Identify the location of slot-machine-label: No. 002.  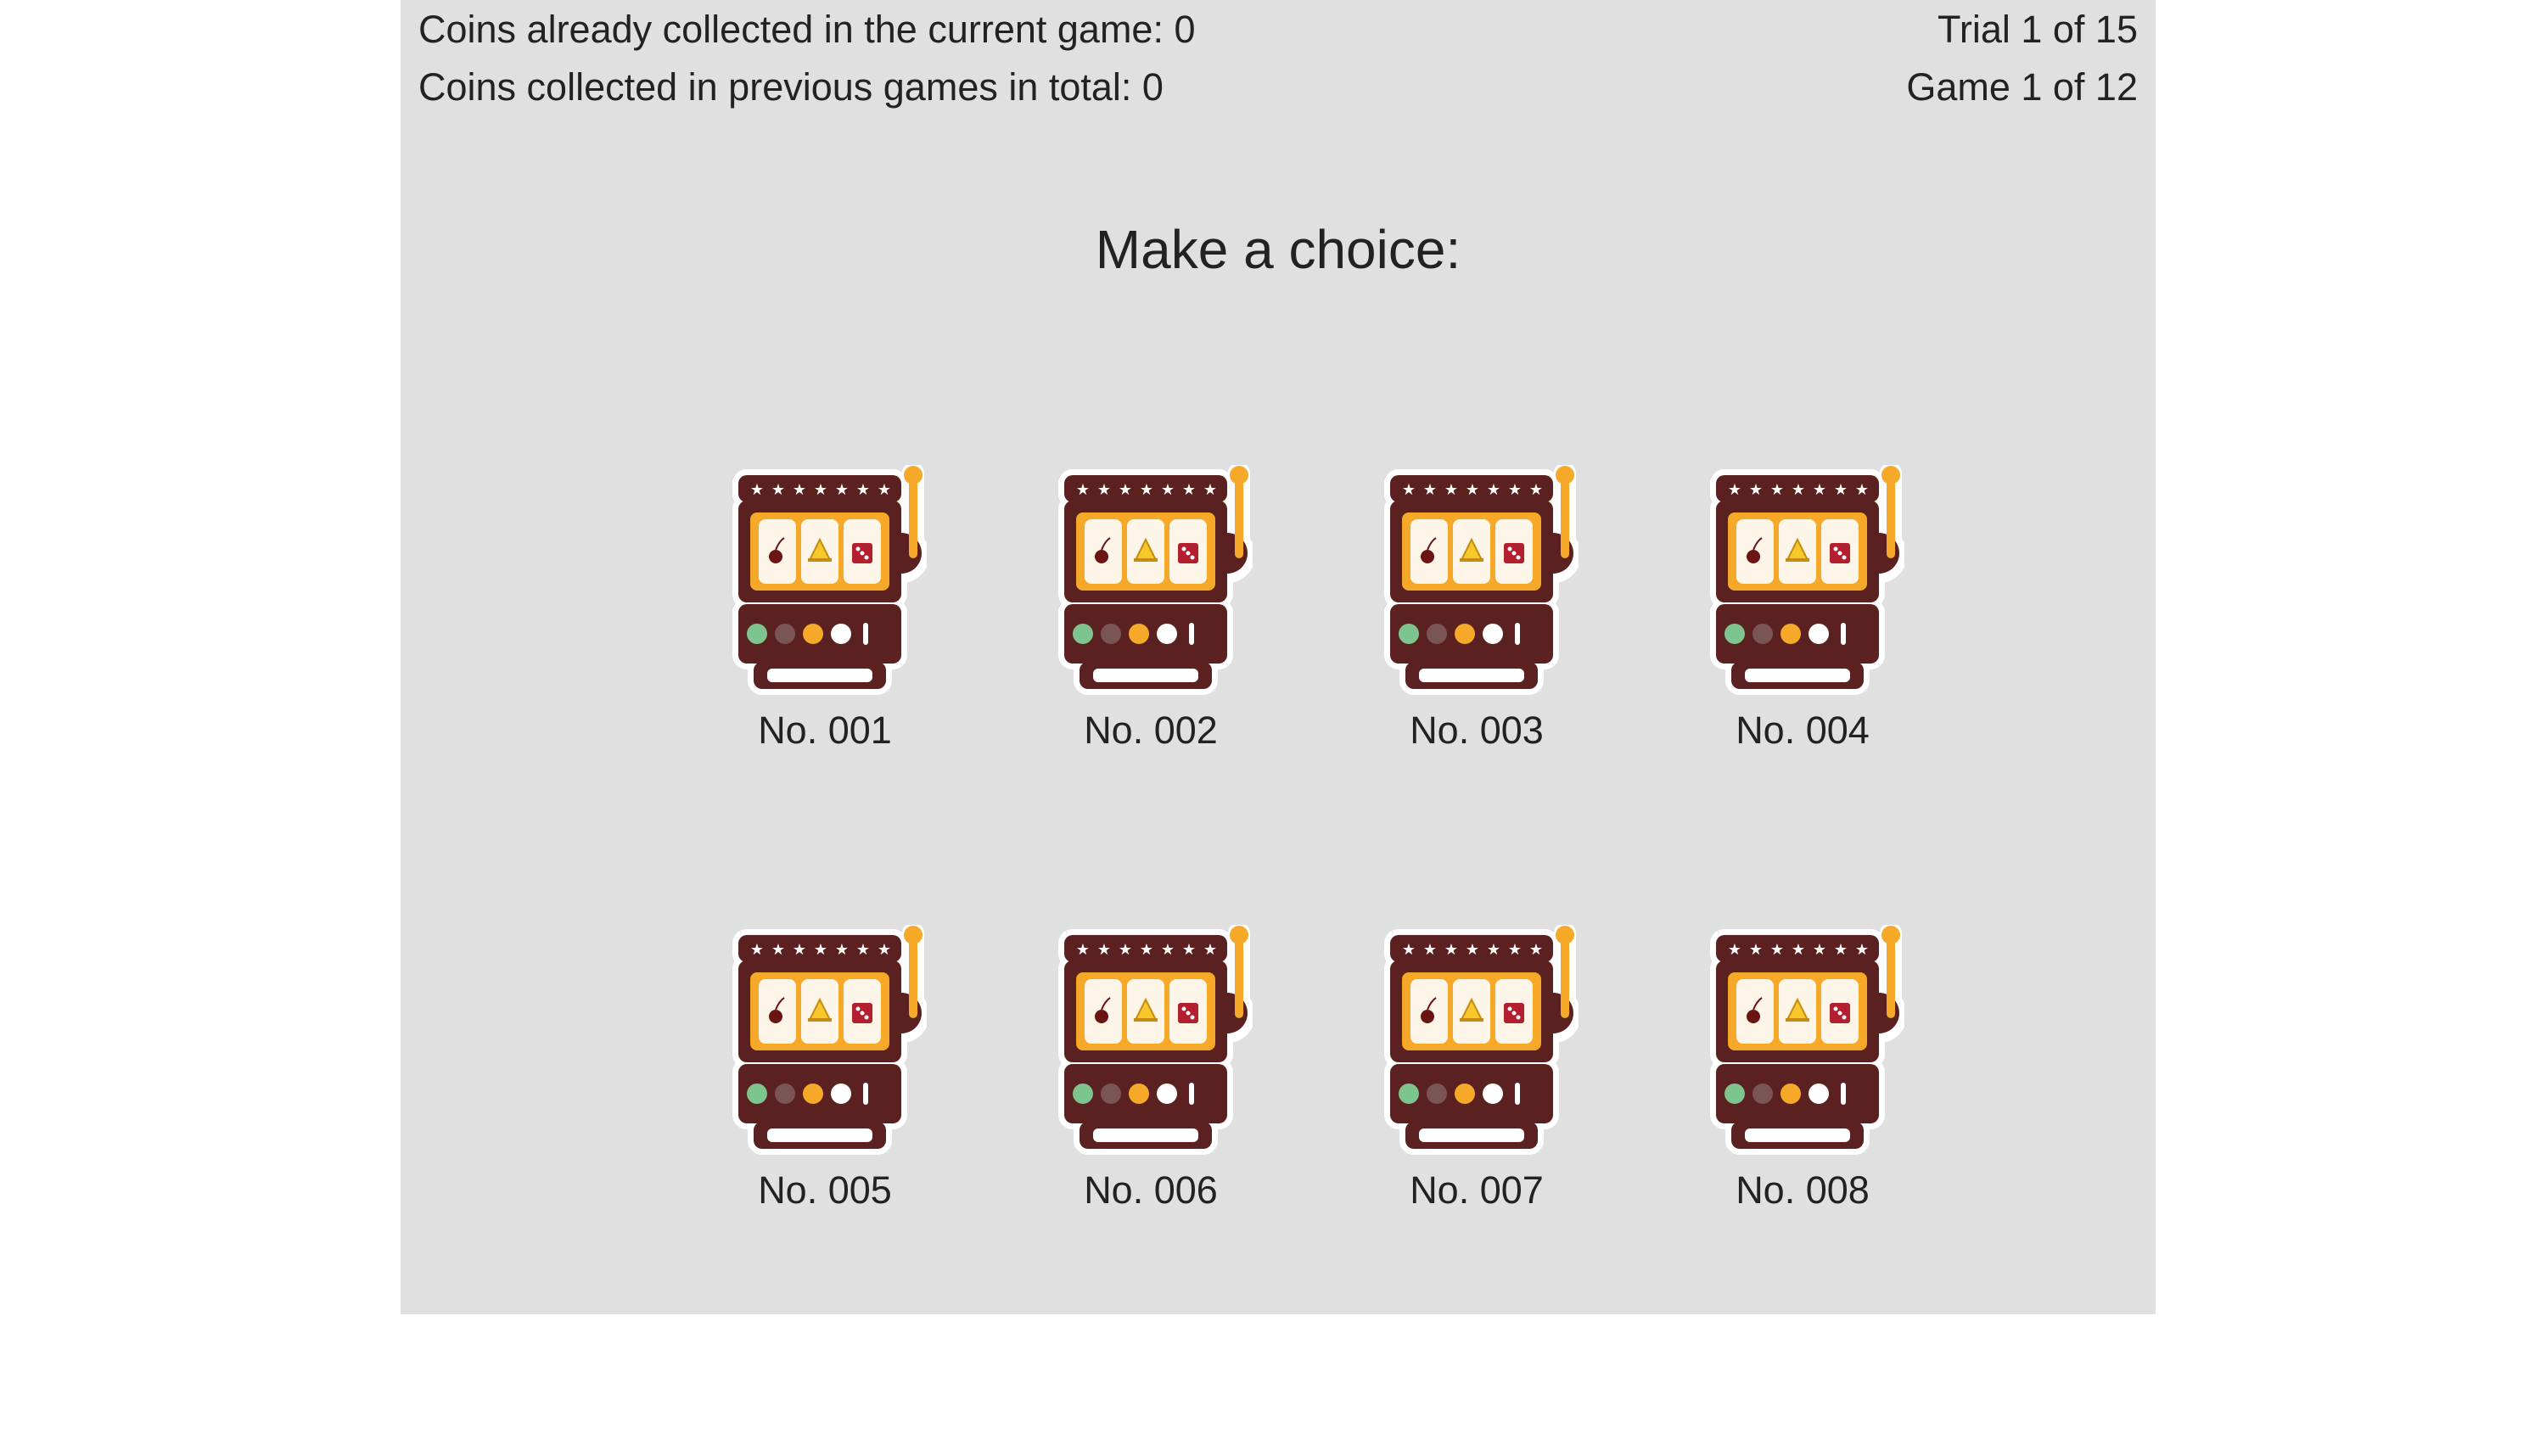
(1151, 730).